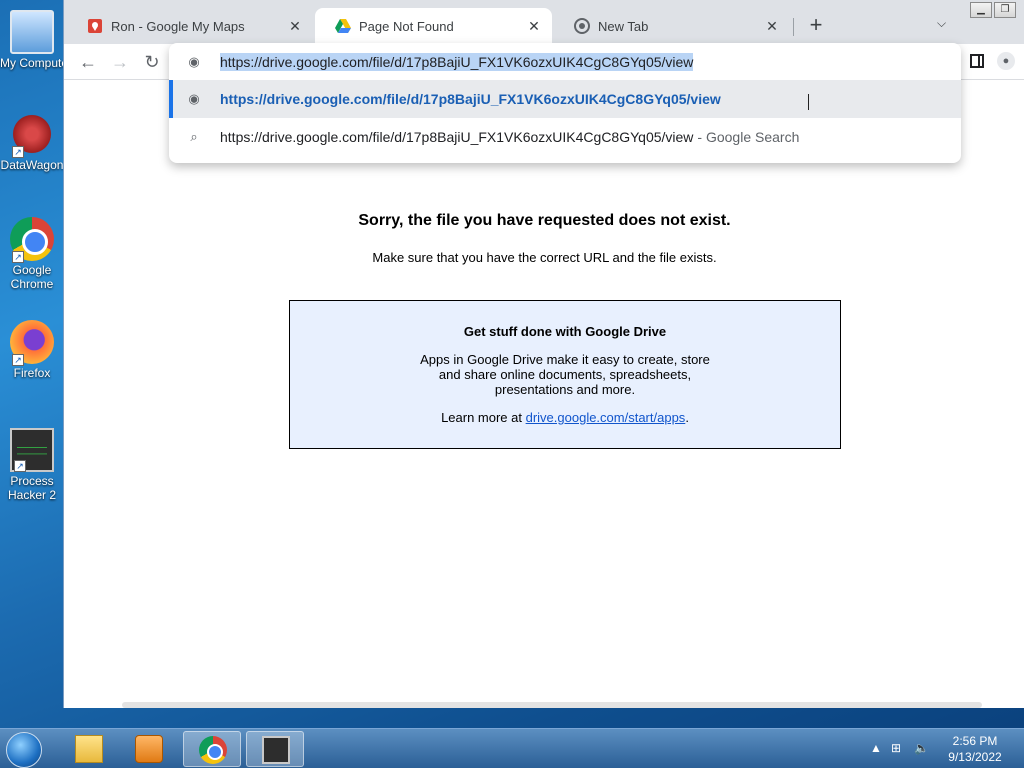 The height and width of the screenshot is (768, 1024). I want to click on tab-divider, so click(793, 27).